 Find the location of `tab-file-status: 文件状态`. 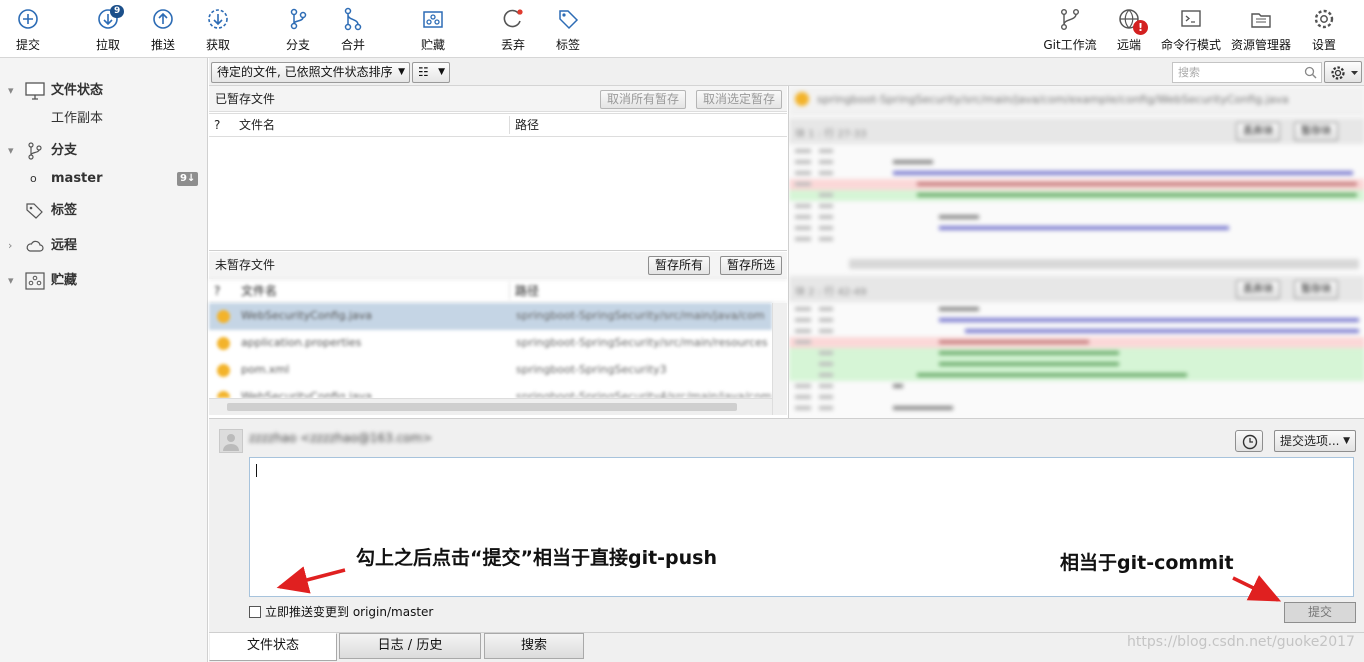

tab-file-status: 文件状态 is located at coordinates (273, 647).